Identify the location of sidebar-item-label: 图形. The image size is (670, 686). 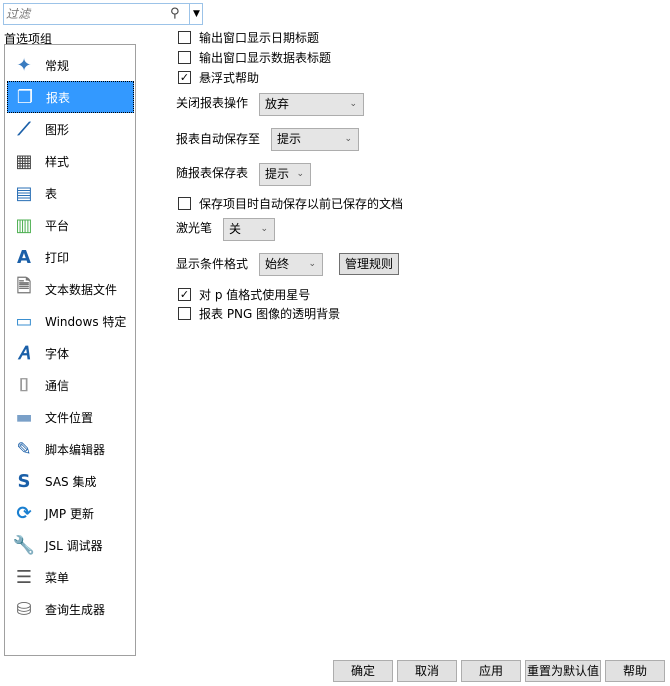
(57, 129).